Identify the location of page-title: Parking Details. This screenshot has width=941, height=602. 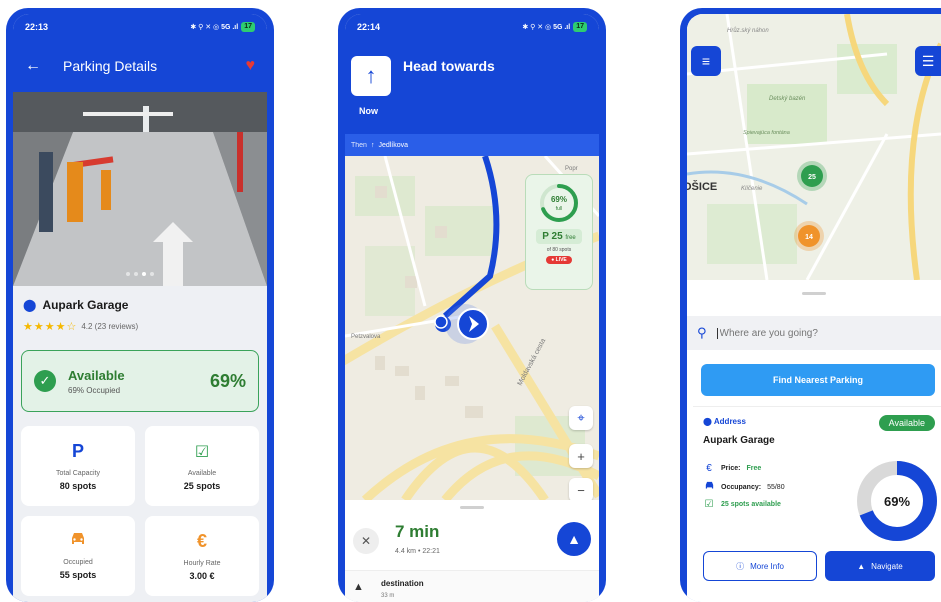
(110, 66).